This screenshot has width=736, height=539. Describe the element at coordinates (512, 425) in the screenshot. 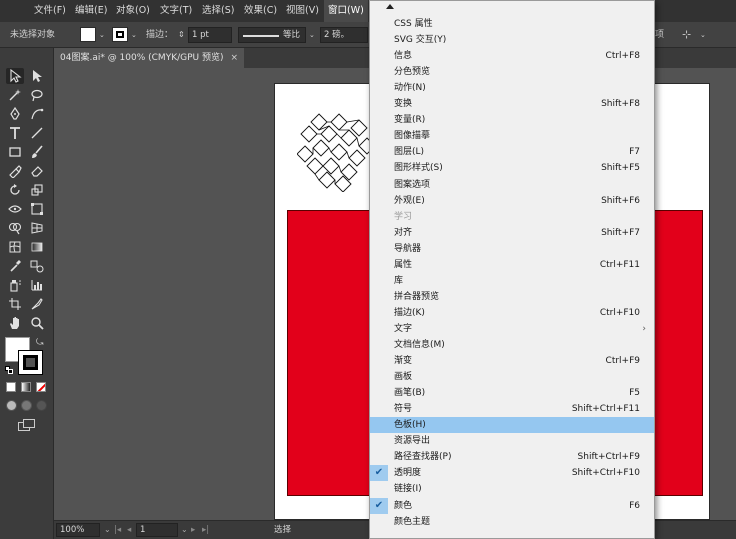

I see `menu-item-25: 色板(H)` at that location.